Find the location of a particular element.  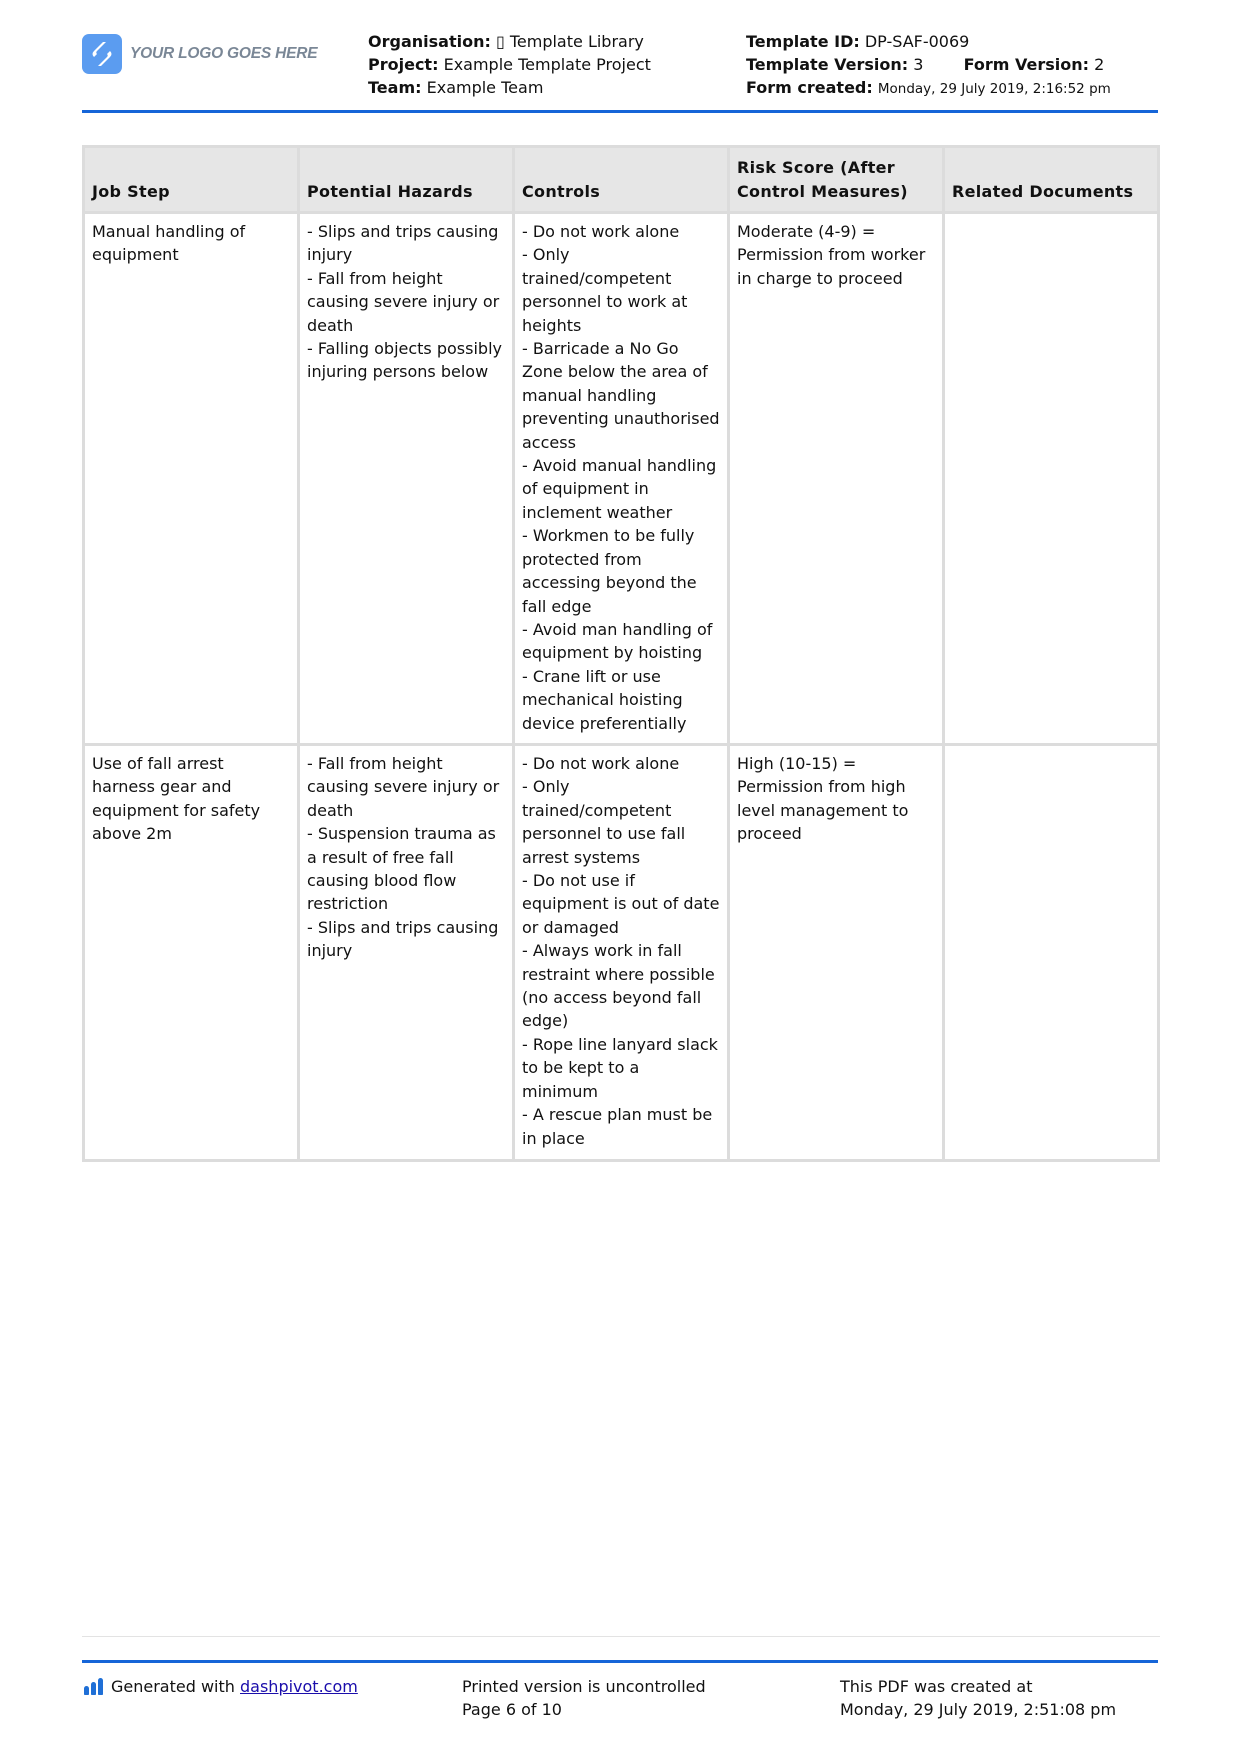

footer-divider is located at coordinates (620, 1661).